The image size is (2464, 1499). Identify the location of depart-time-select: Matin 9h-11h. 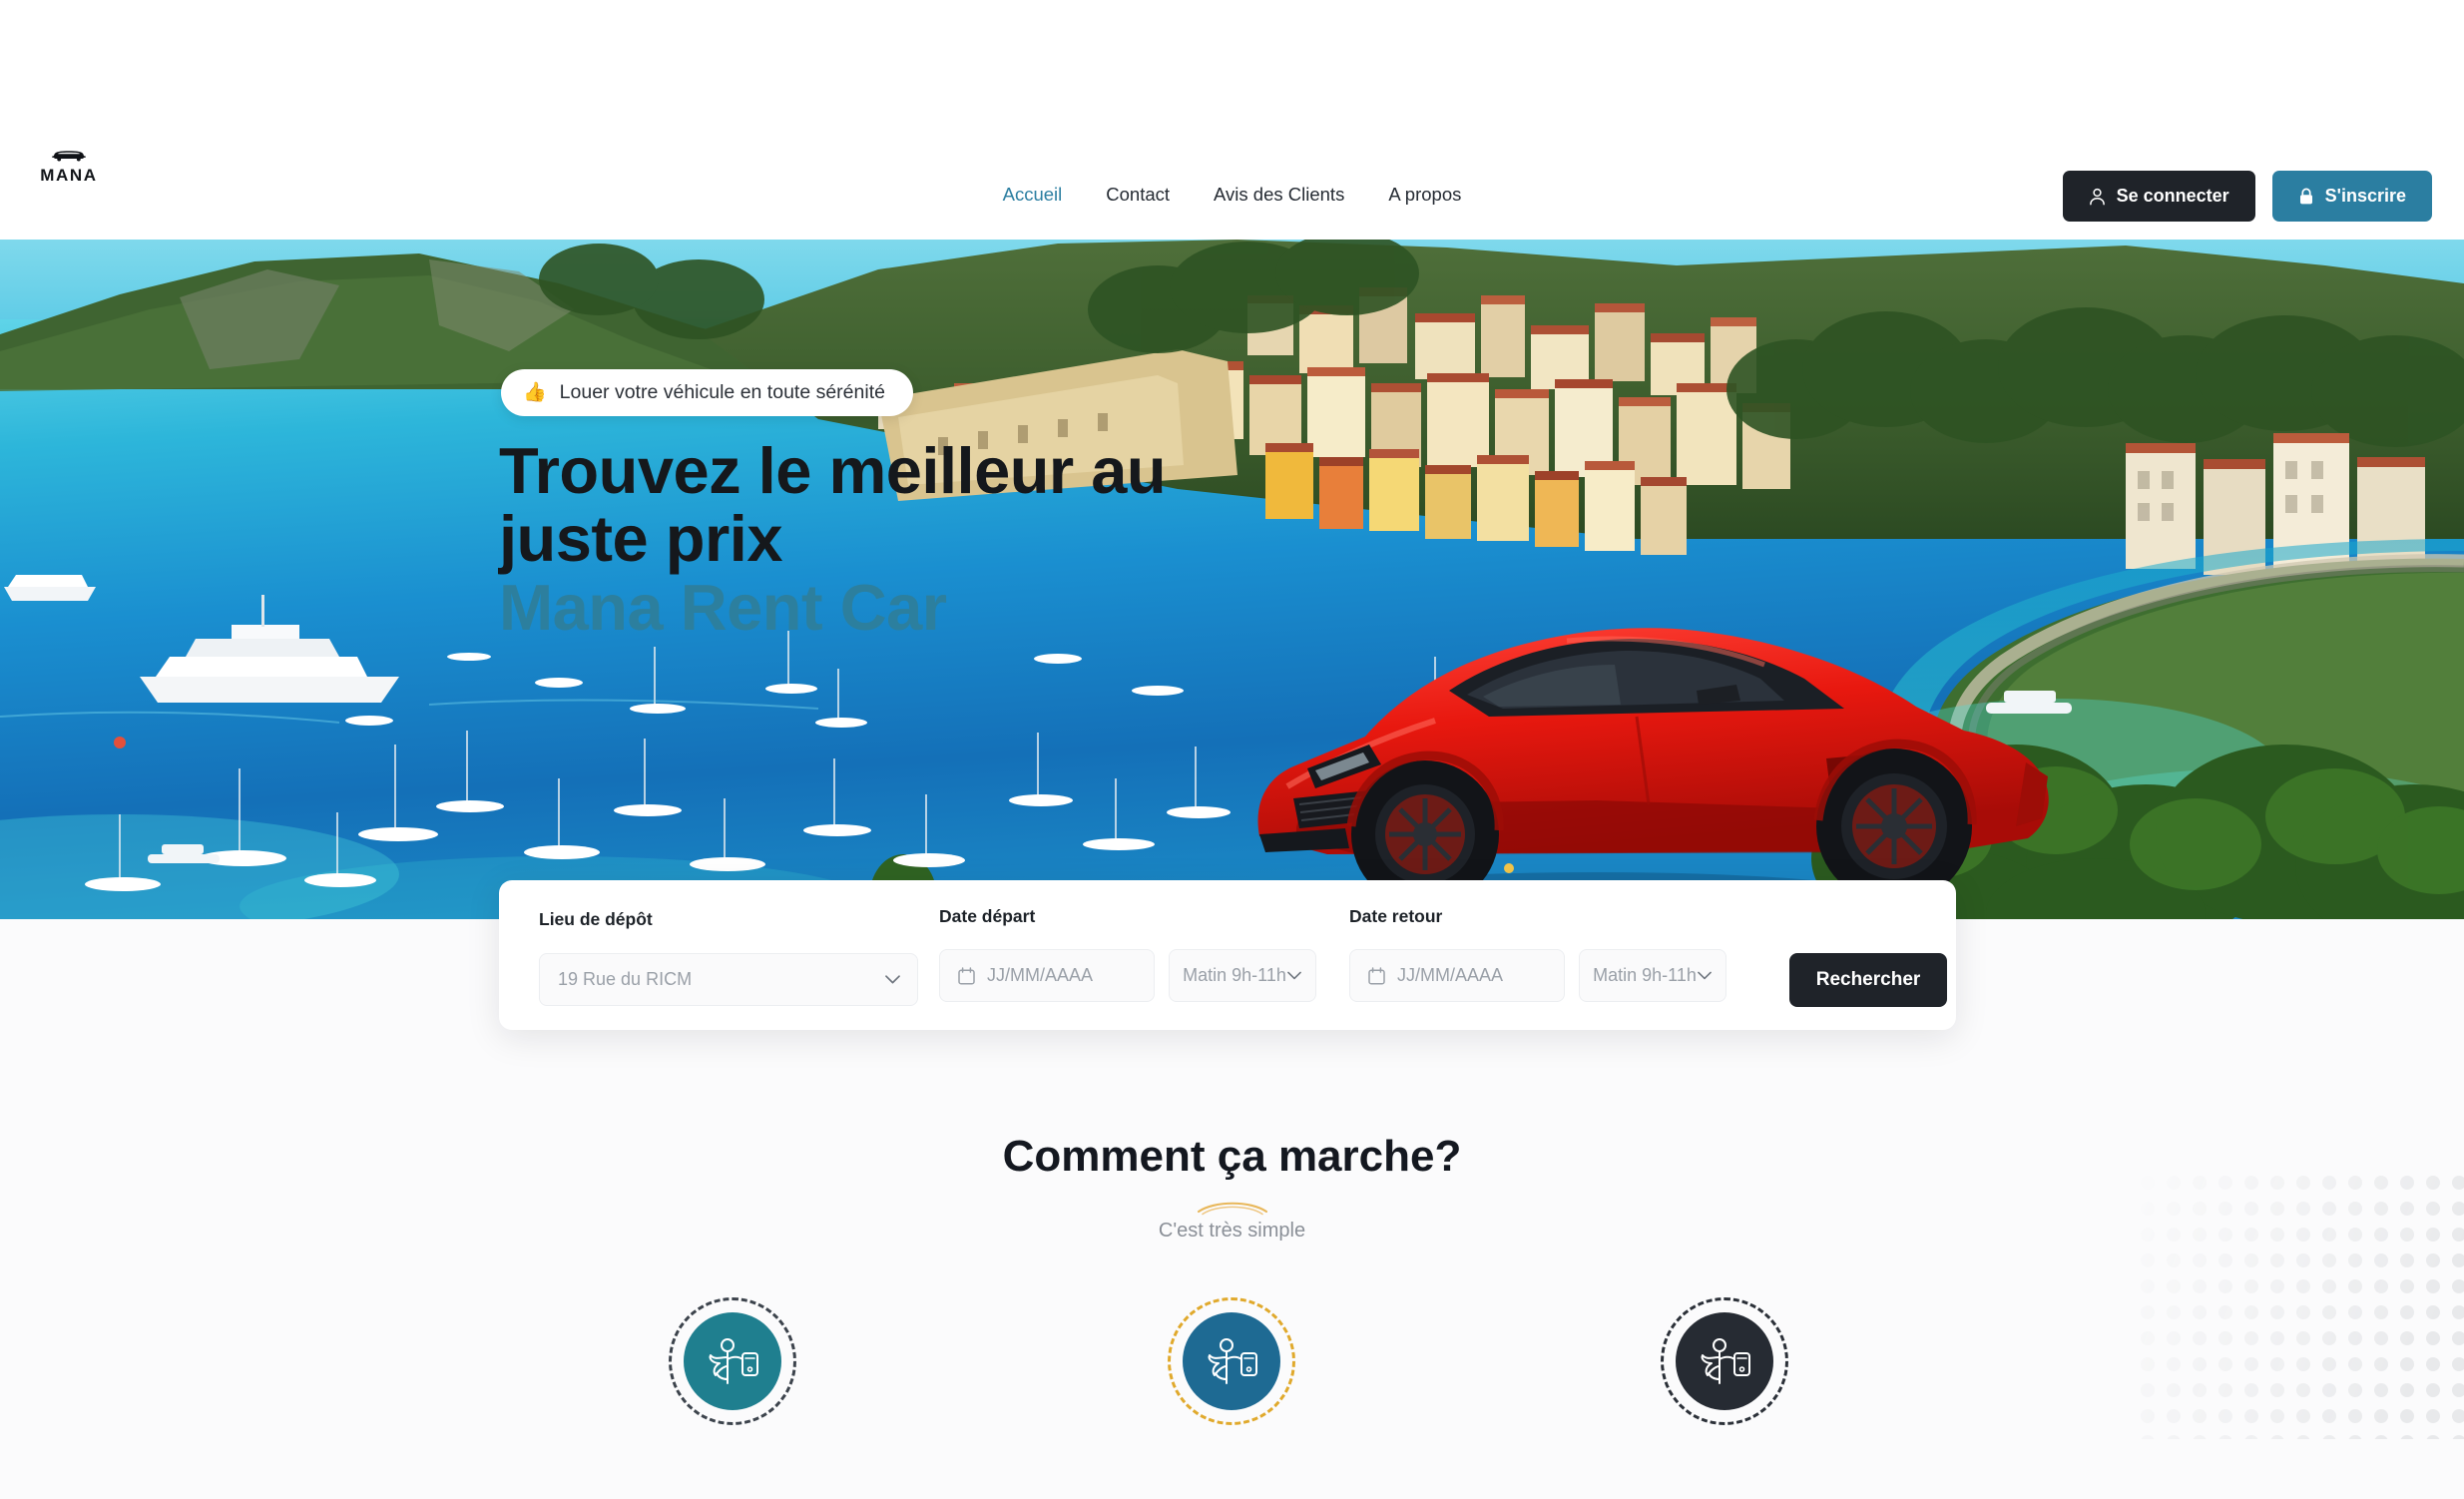
(1242, 975).